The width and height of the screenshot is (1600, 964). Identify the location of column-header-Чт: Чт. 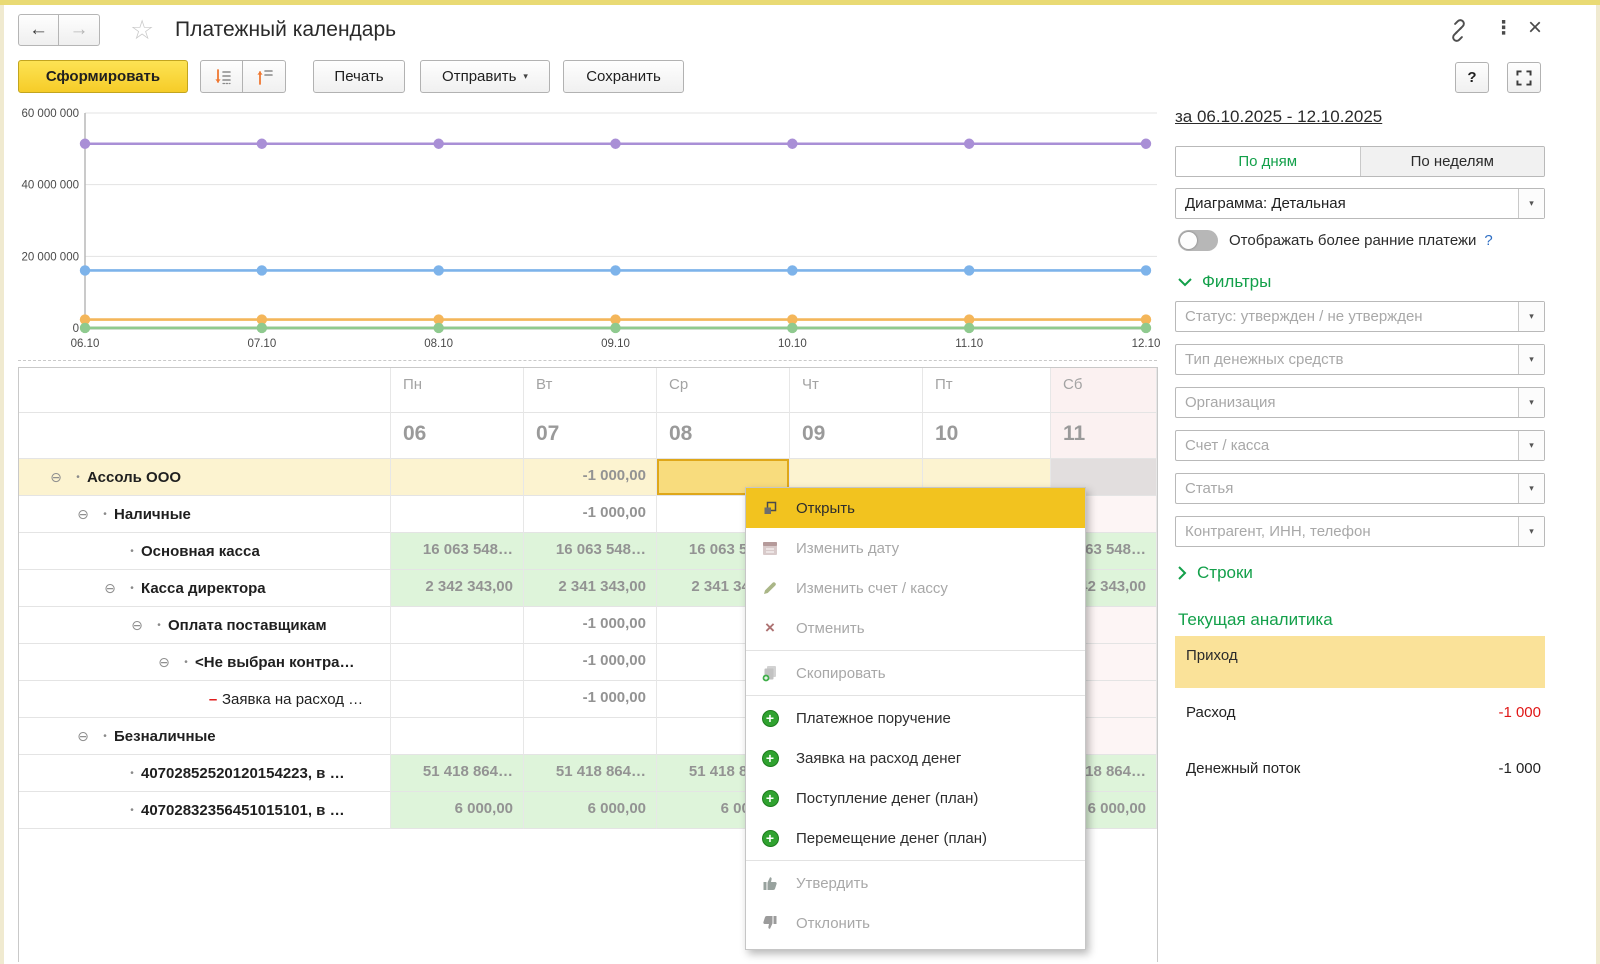
(856, 390).